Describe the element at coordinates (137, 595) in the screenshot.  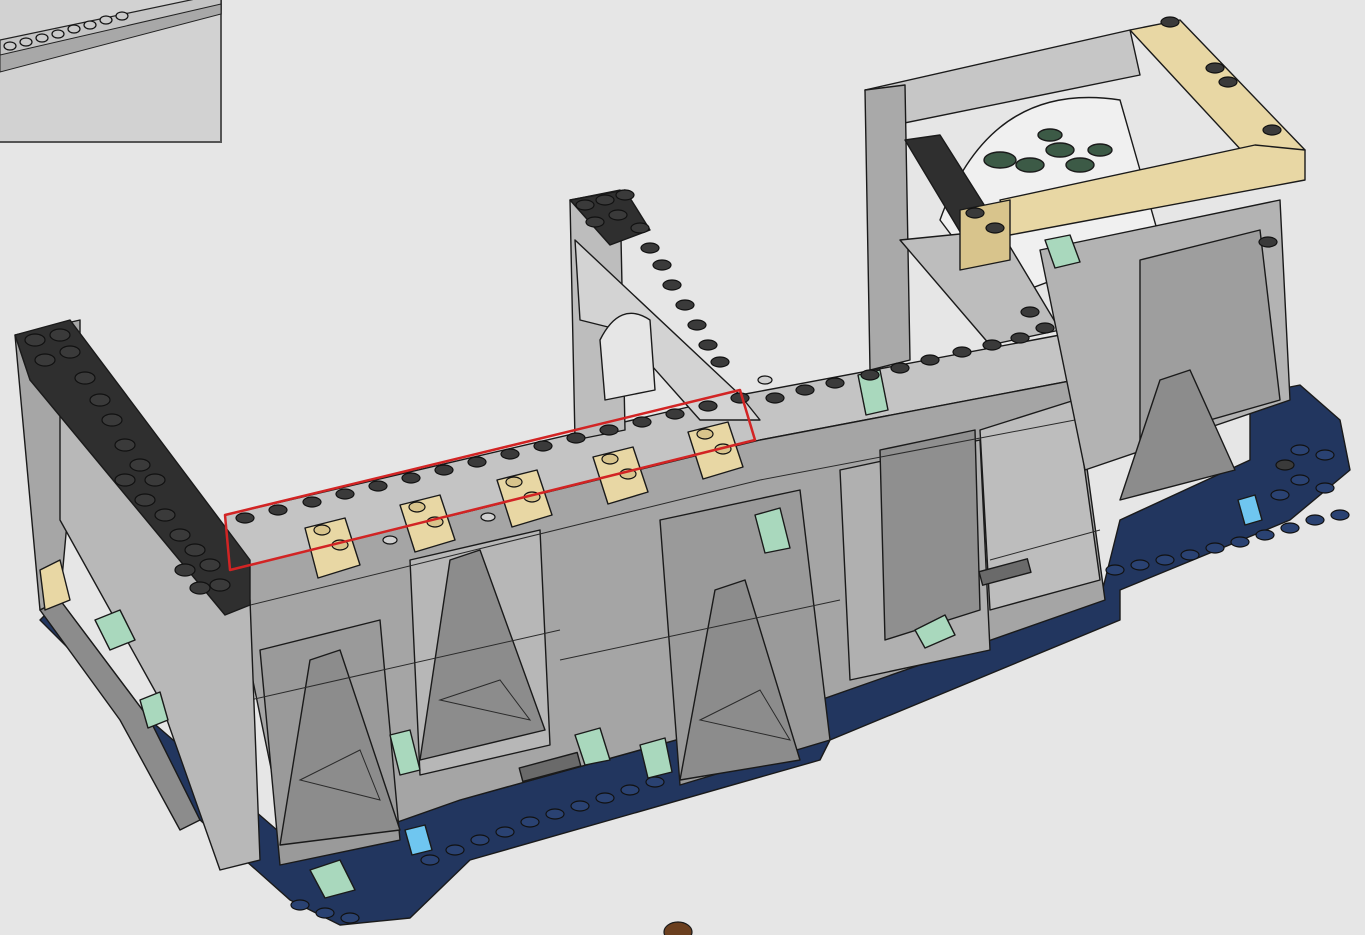
I see `left-tower` at that location.